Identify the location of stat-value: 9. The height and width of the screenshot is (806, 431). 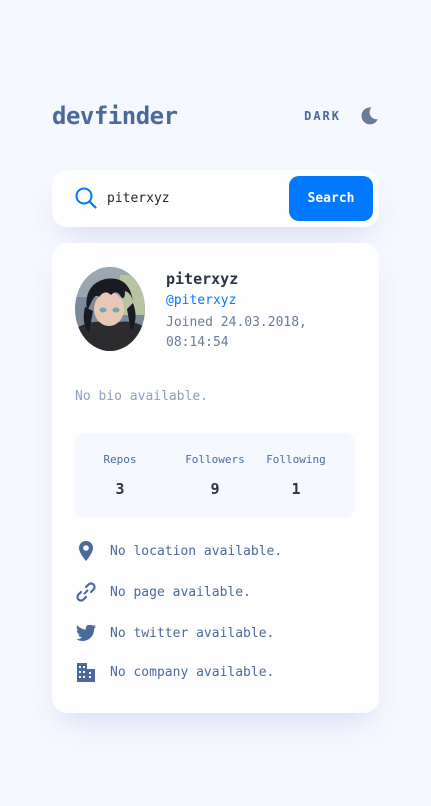
(215, 489).